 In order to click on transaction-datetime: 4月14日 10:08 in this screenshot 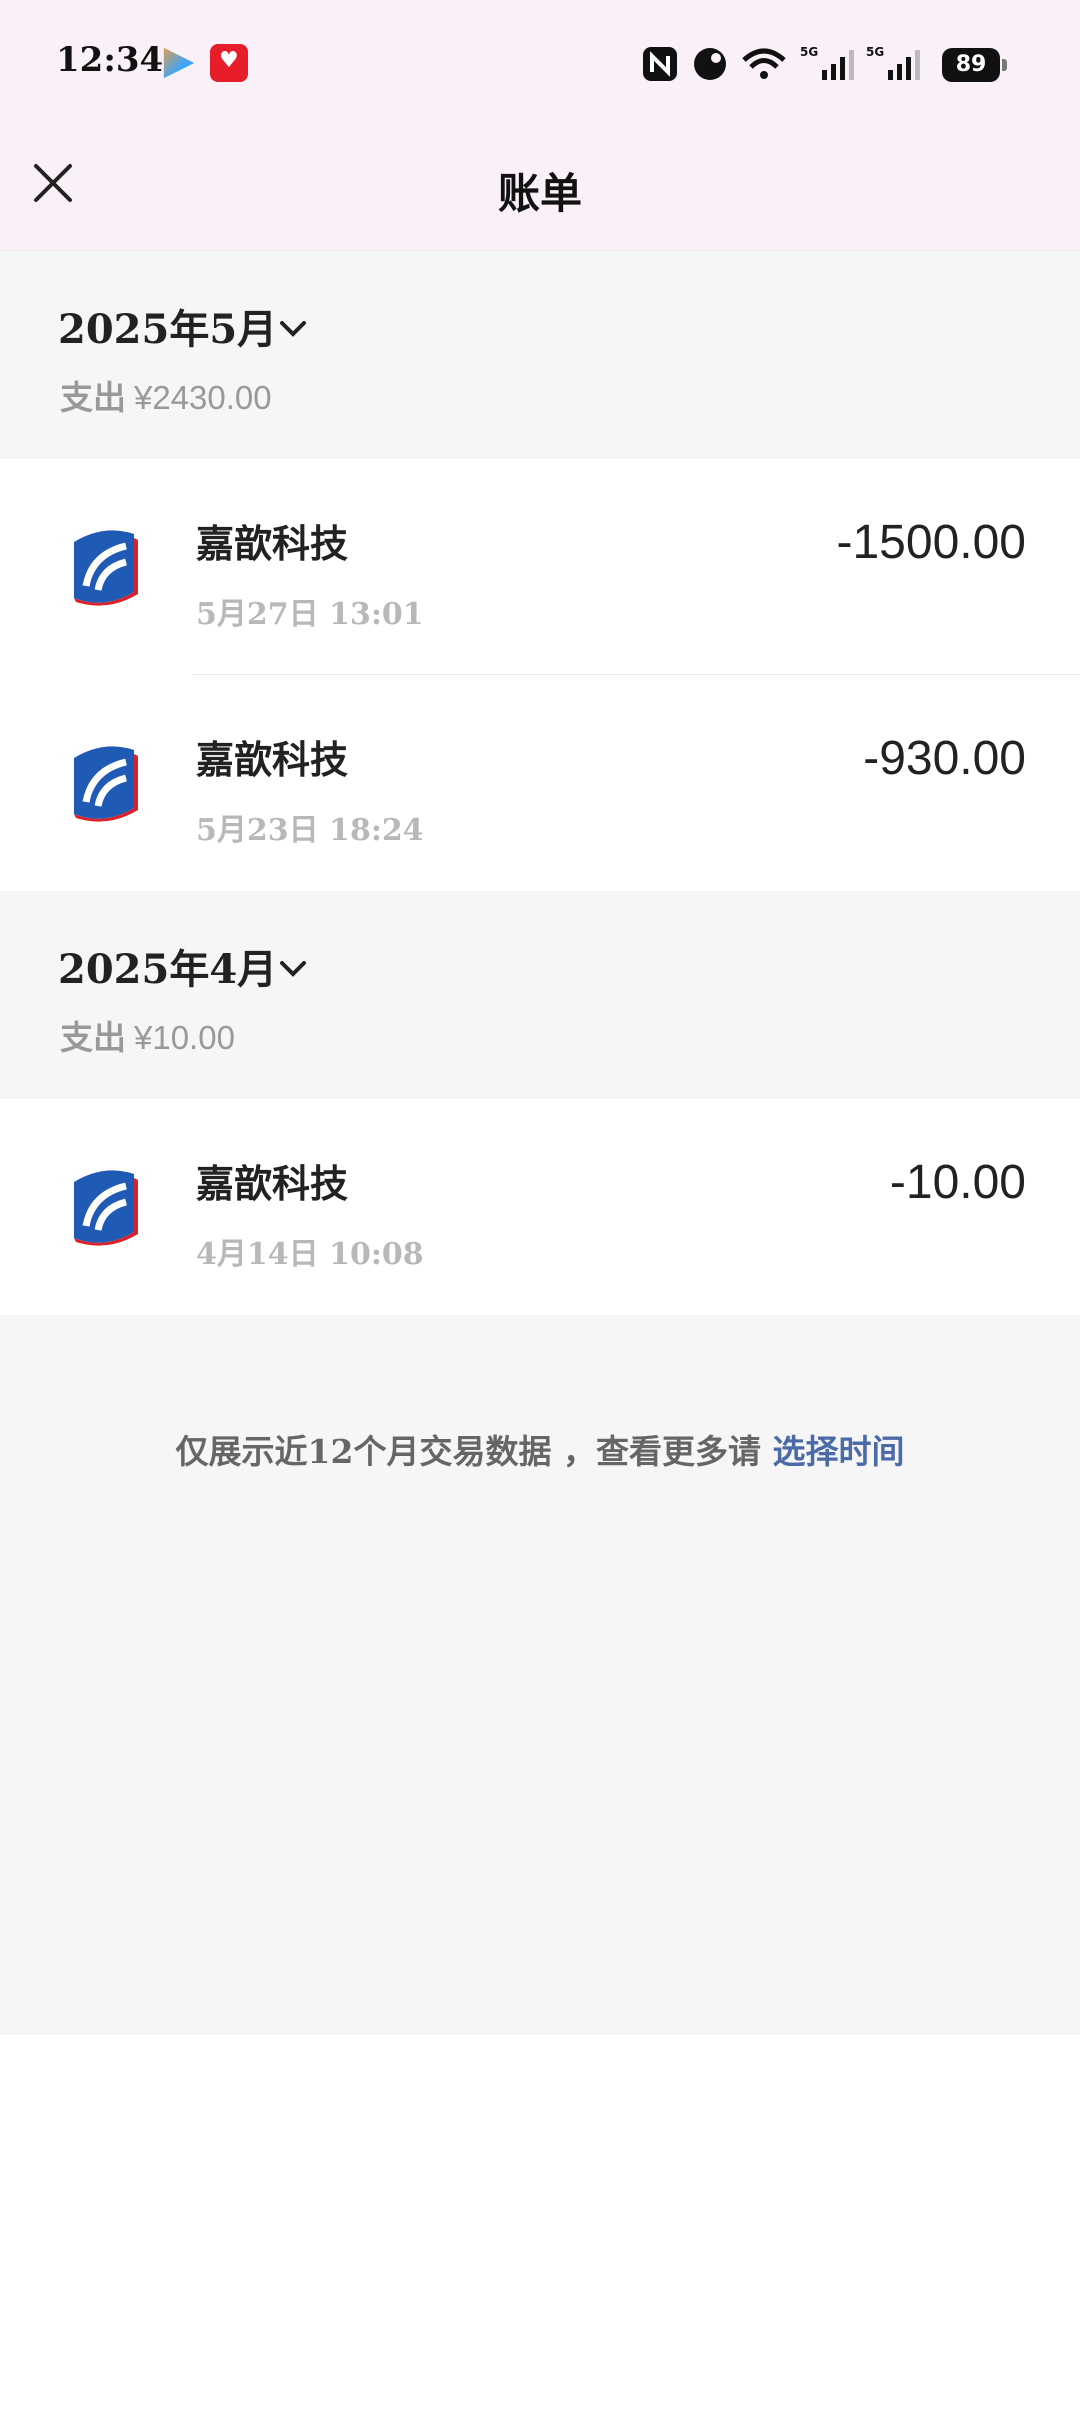, I will do `click(310, 1254)`.